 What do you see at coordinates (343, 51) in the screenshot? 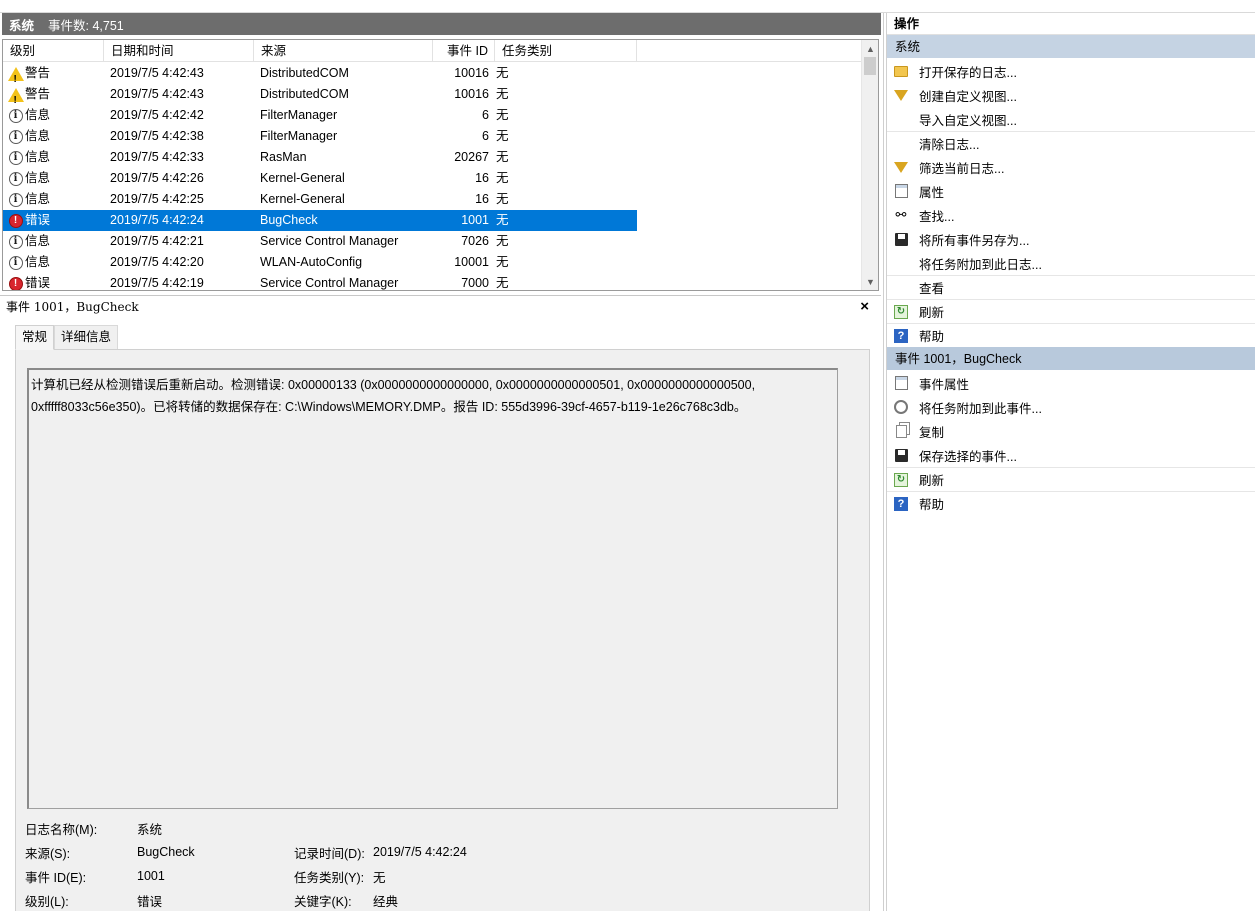
I see `column-header-source: 来源` at bounding box center [343, 51].